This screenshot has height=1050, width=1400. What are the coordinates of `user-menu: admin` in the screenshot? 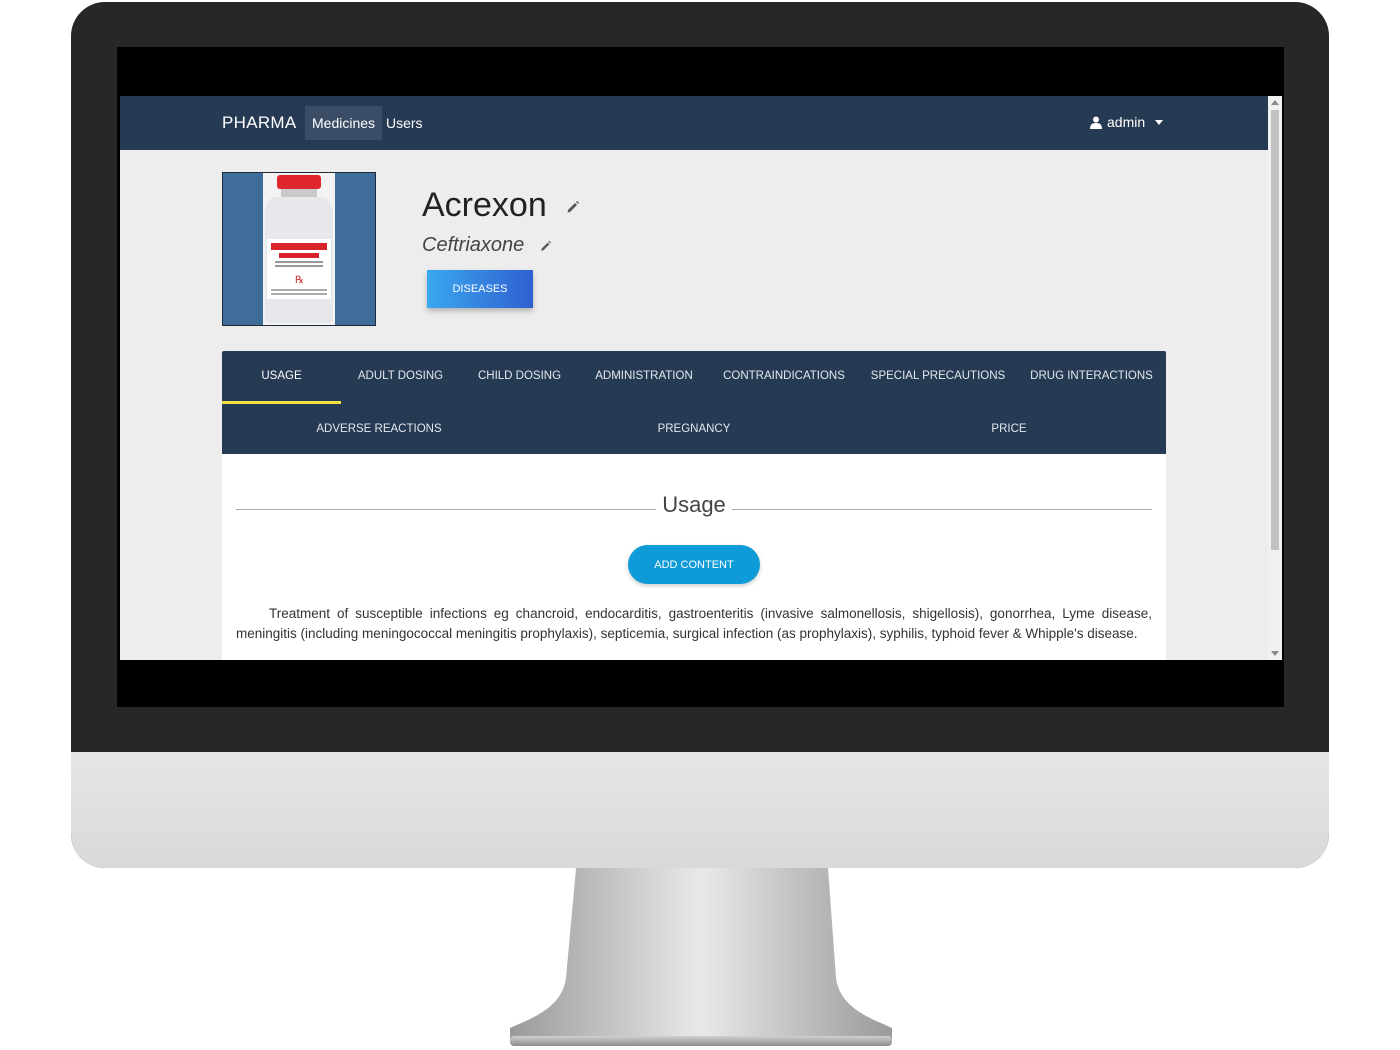 It's located at (1127, 122).